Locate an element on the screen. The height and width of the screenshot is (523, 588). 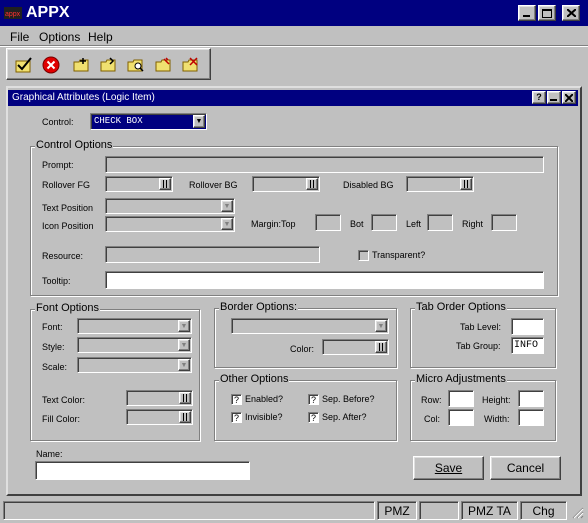
dialog-title-bar: Graphical Attributes (Logic Item) ? is located at coordinates (293, 98).